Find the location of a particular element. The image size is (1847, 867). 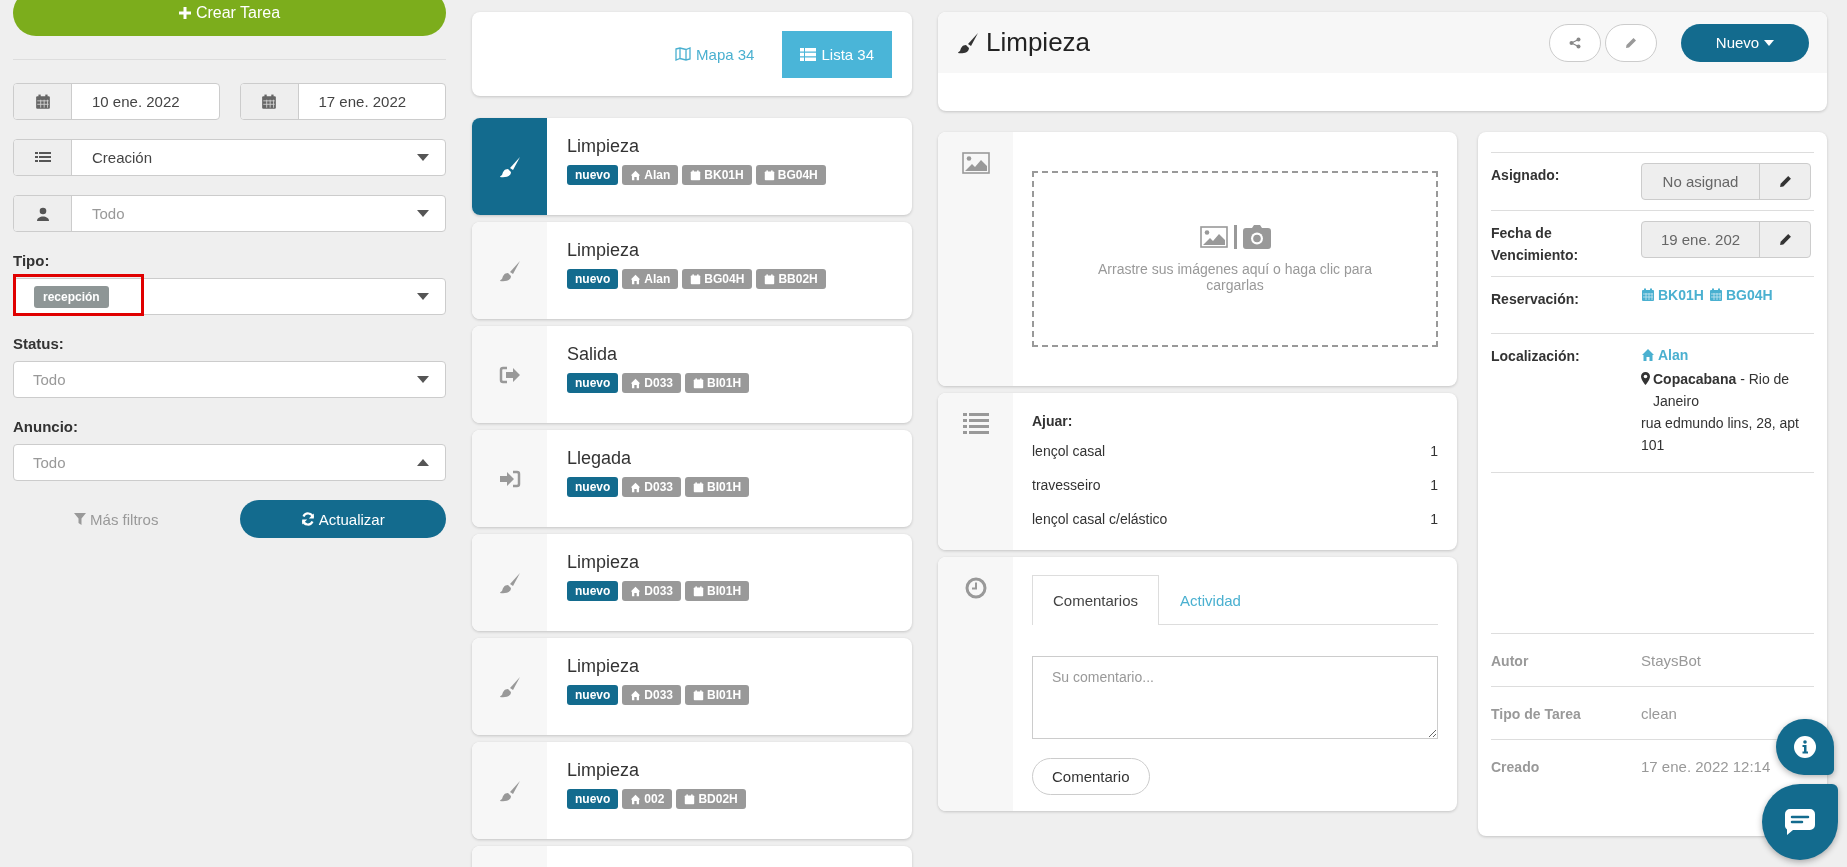

chat-button is located at coordinates (1800, 822).